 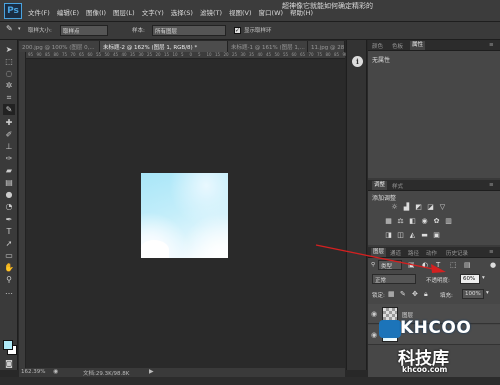 I want to click on tab-channels: 通道, so click(x=395, y=253).